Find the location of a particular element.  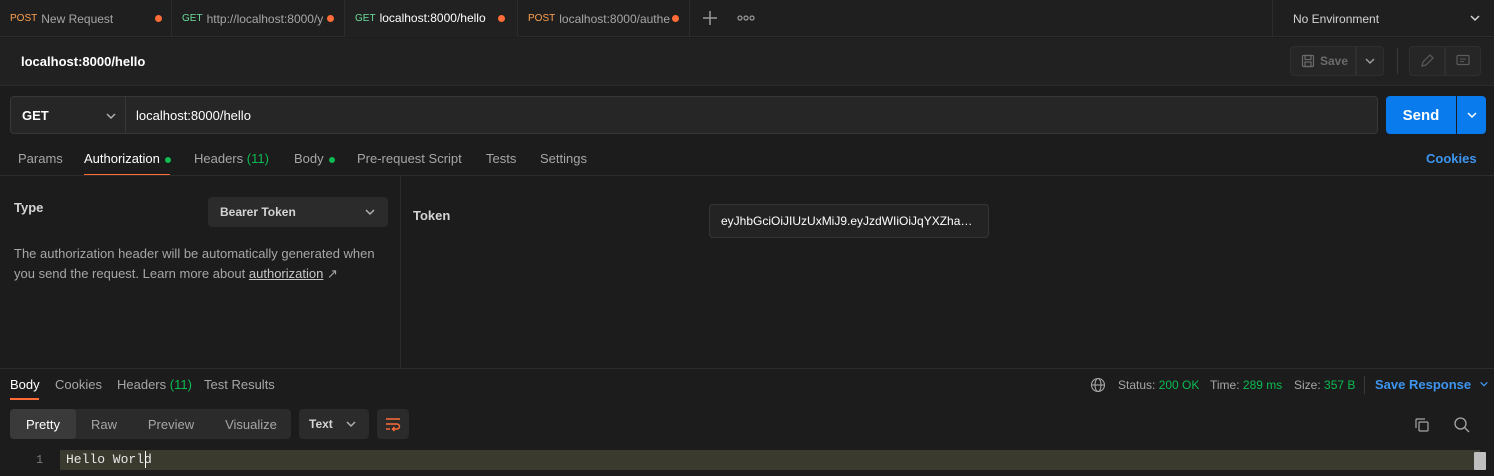

copy-icon is located at coordinates (1422, 425).